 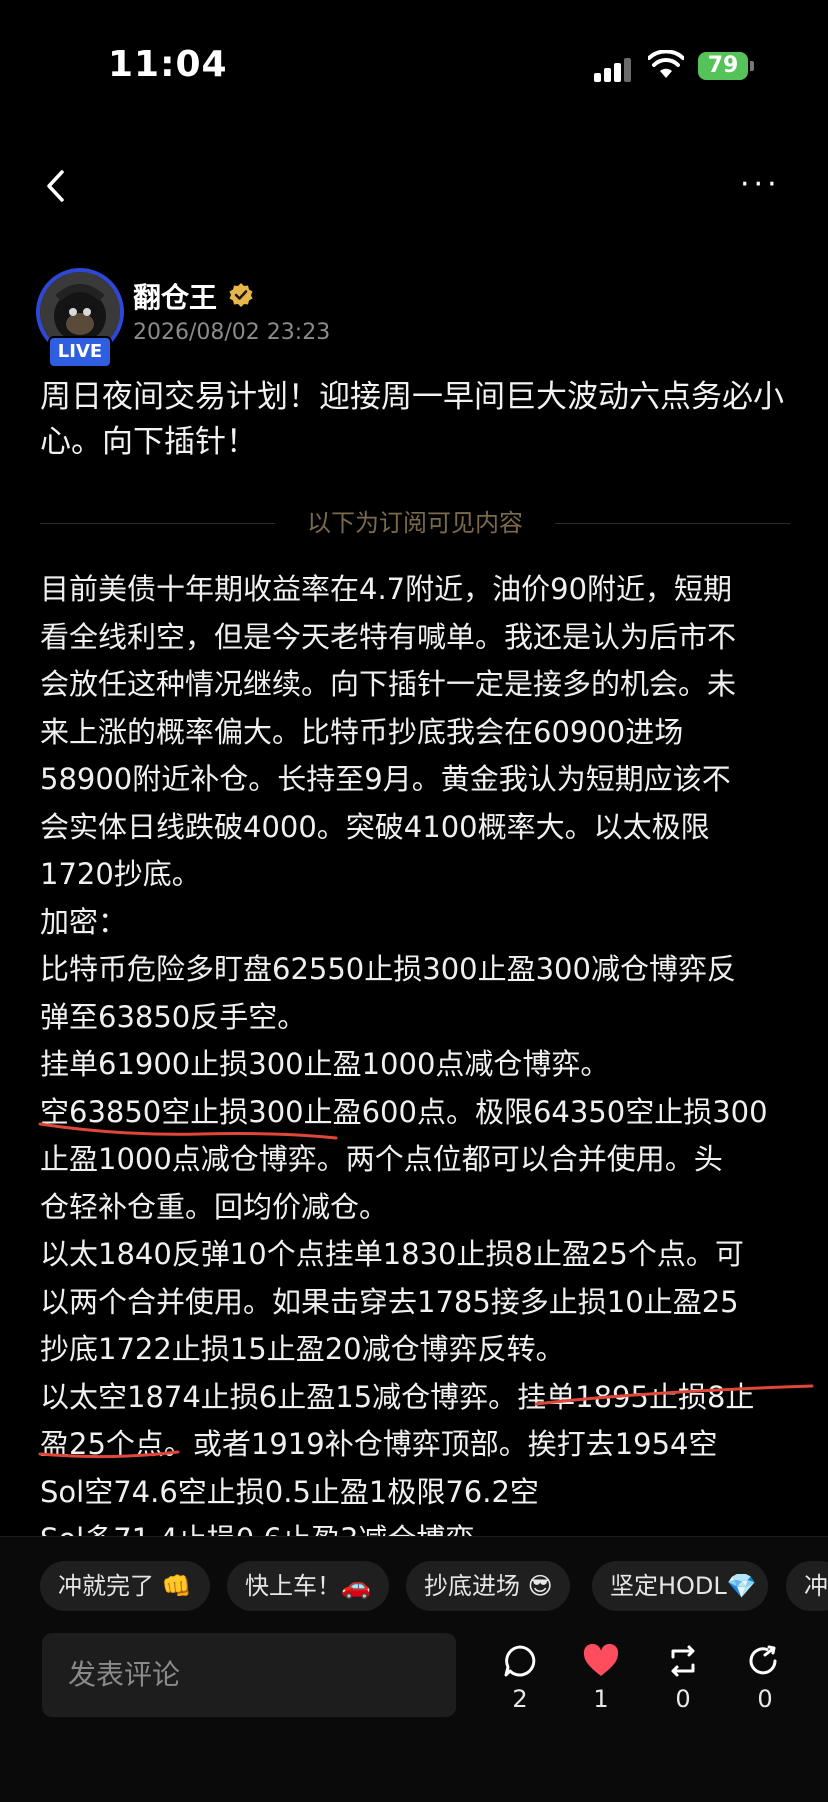 I want to click on body-line: 抄底1722止损15止盈20减仓博弈反转。, so click(x=302, y=1349).